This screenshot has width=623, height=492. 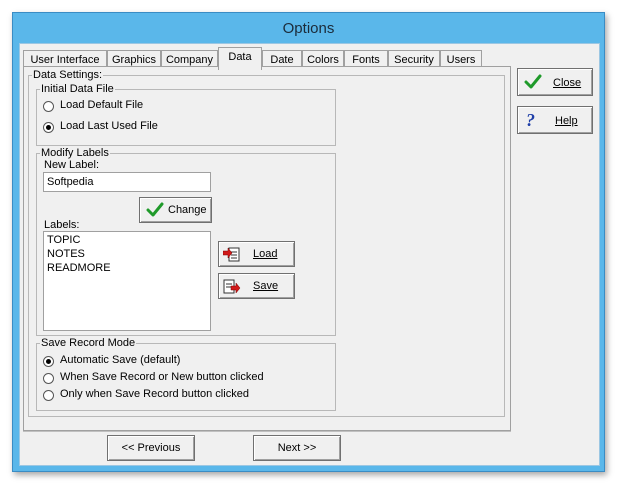 What do you see at coordinates (154, 394) in the screenshot?
I see `only-save-record-label: Only when Save Record button clicked` at bounding box center [154, 394].